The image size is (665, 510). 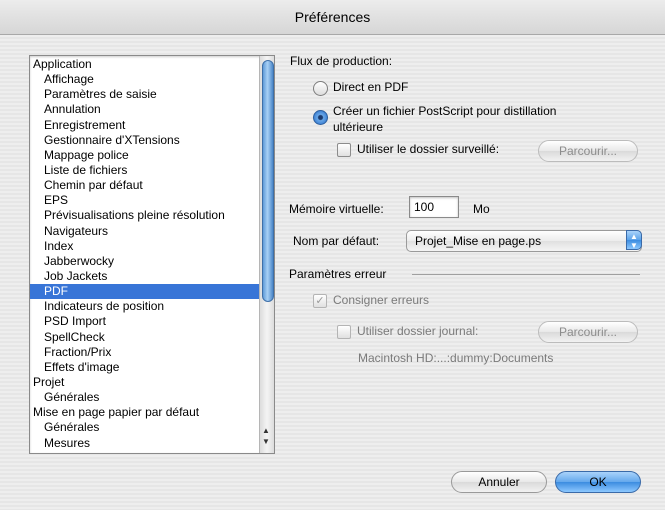 What do you see at coordinates (341, 61) in the screenshot?
I see `workflow-heading: Flux de production:` at bounding box center [341, 61].